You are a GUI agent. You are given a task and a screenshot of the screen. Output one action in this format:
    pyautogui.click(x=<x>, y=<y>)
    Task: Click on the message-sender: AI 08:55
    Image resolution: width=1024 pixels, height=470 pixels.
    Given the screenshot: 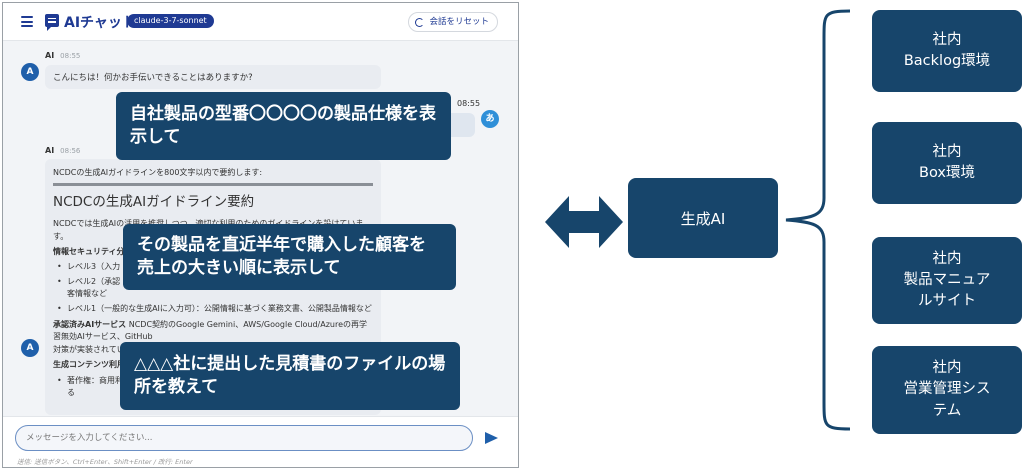 What is the action you would take?
    pyautogui.click(x=62, y=55)
    